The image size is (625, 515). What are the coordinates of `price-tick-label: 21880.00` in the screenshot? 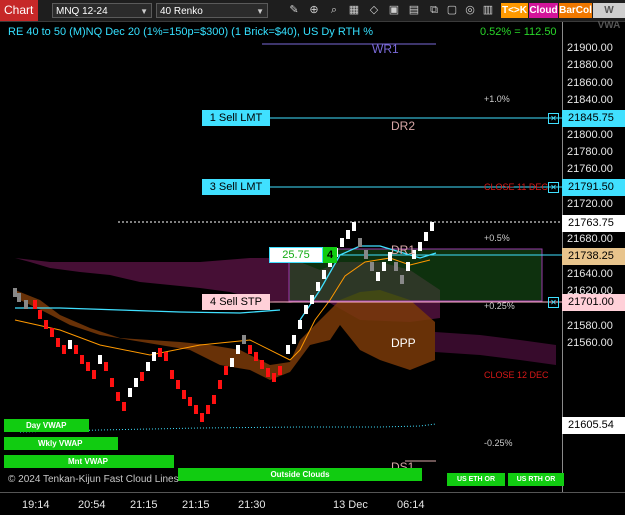 It's located at (590, 65).